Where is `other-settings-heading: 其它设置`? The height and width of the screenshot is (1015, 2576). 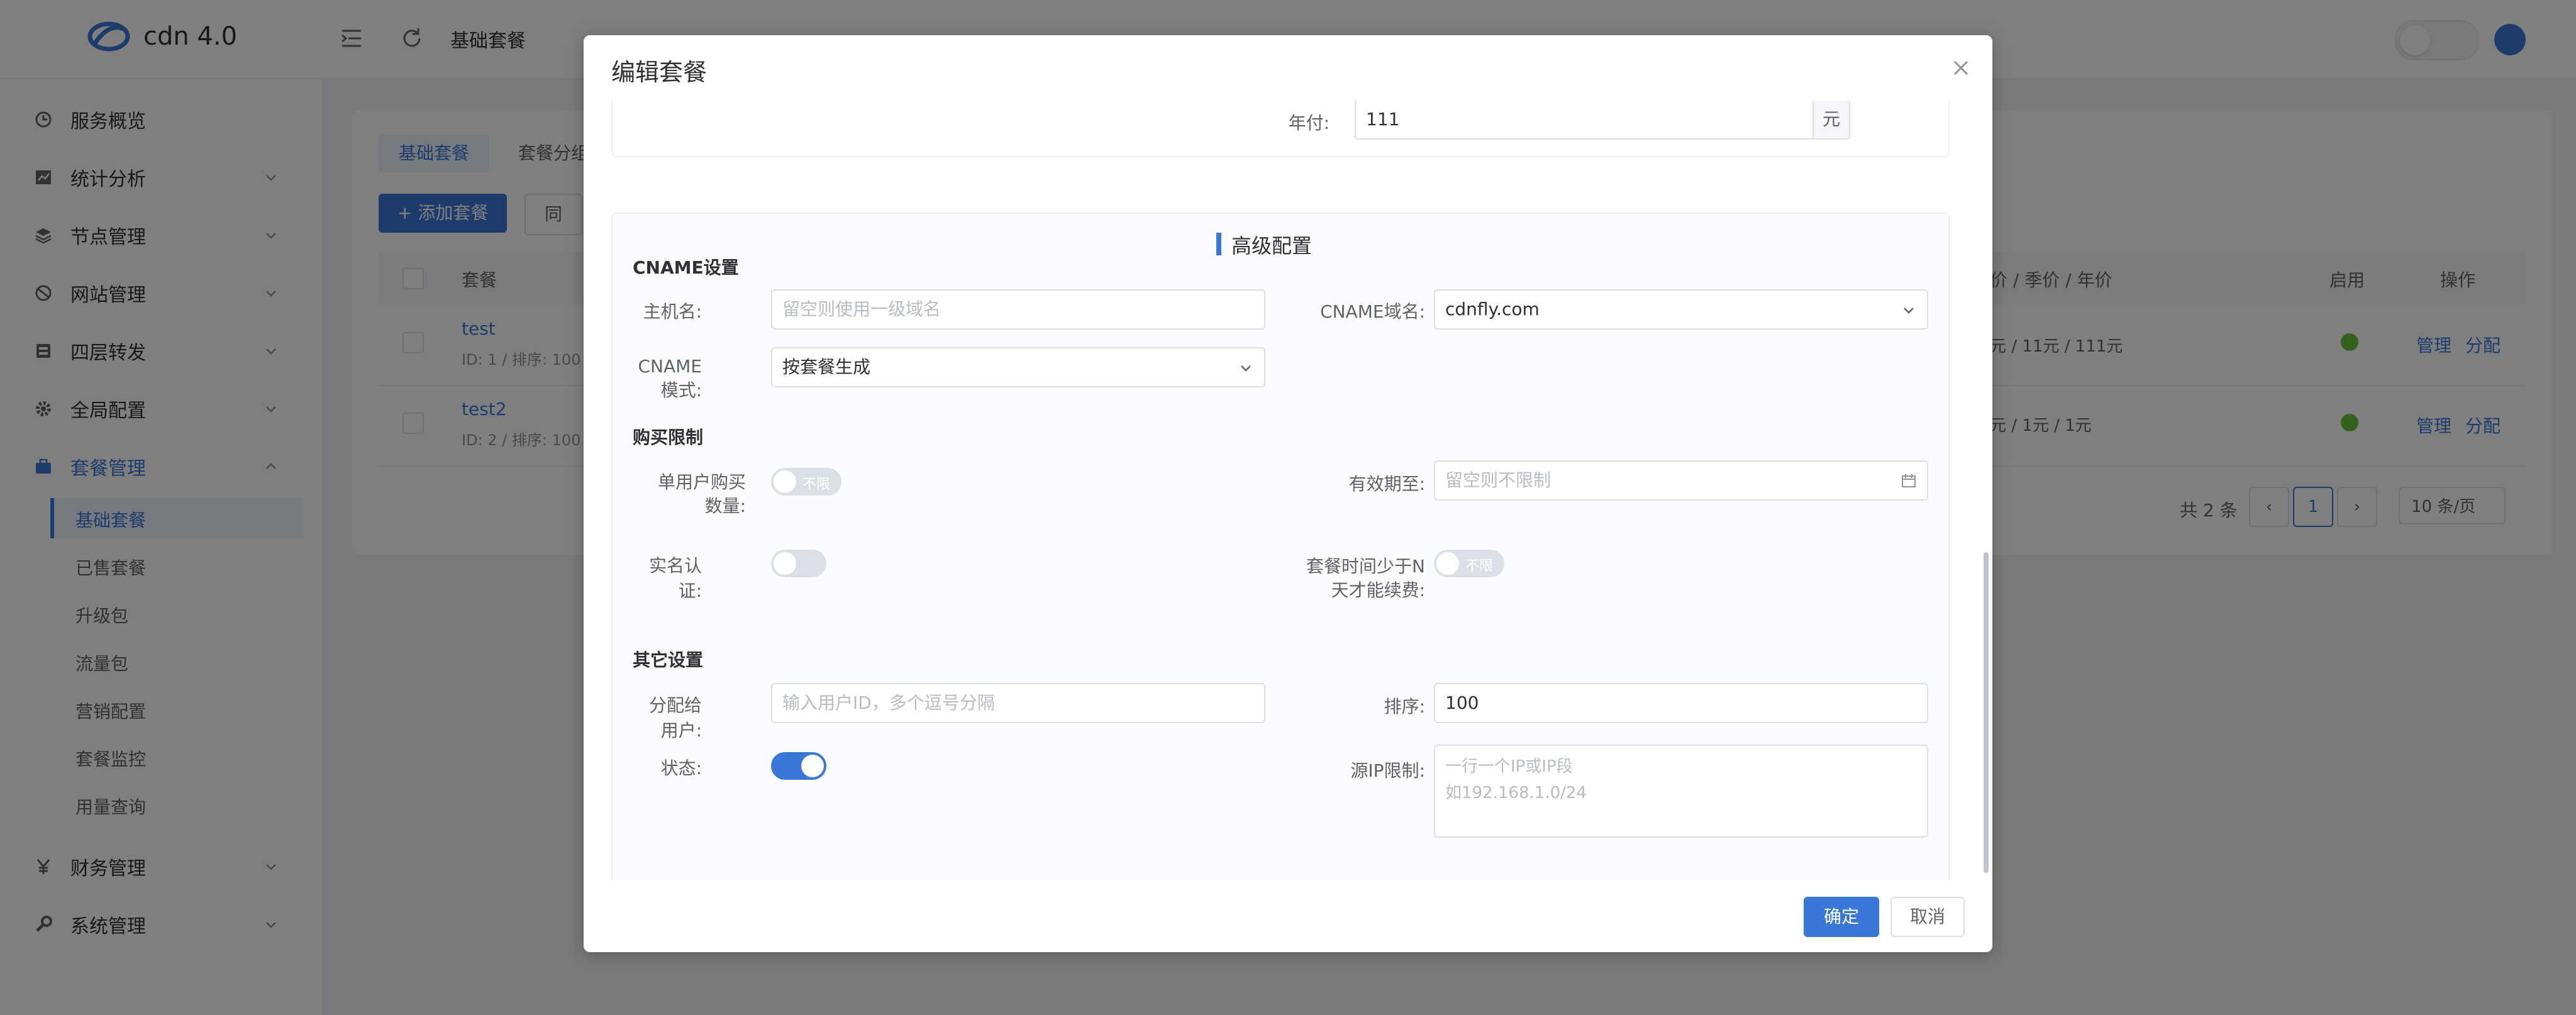
other-settings-heading: 其它设置 is located at coordinates (668, 660).